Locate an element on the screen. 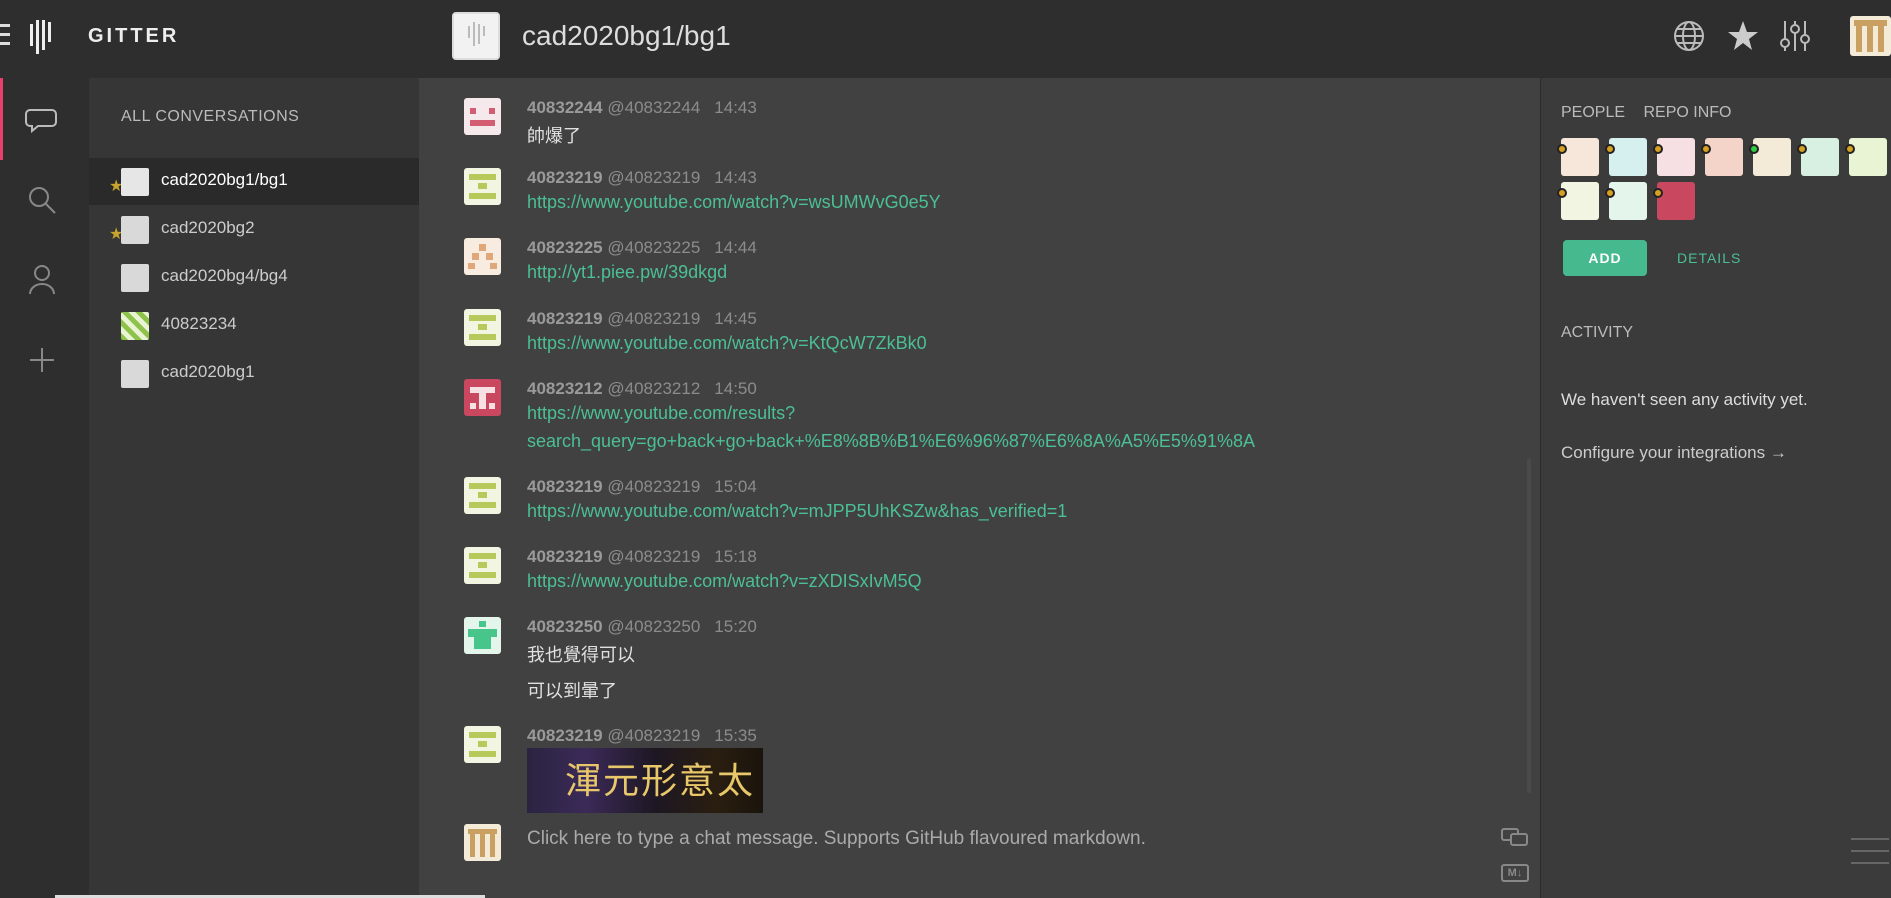 The image size is (1891, 898). message-text: 帥爆了 is located at coordinates (554, 136).